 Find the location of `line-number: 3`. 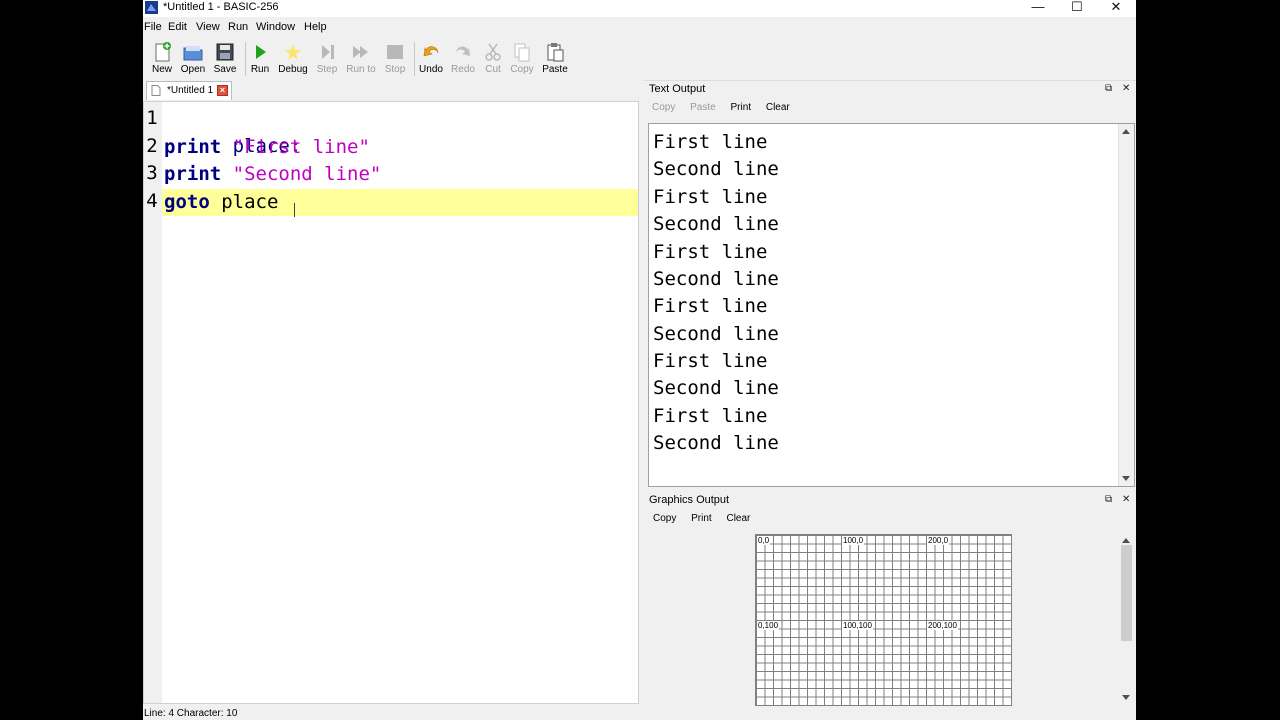

line-number: 3 is located at coordinates (152, 173).